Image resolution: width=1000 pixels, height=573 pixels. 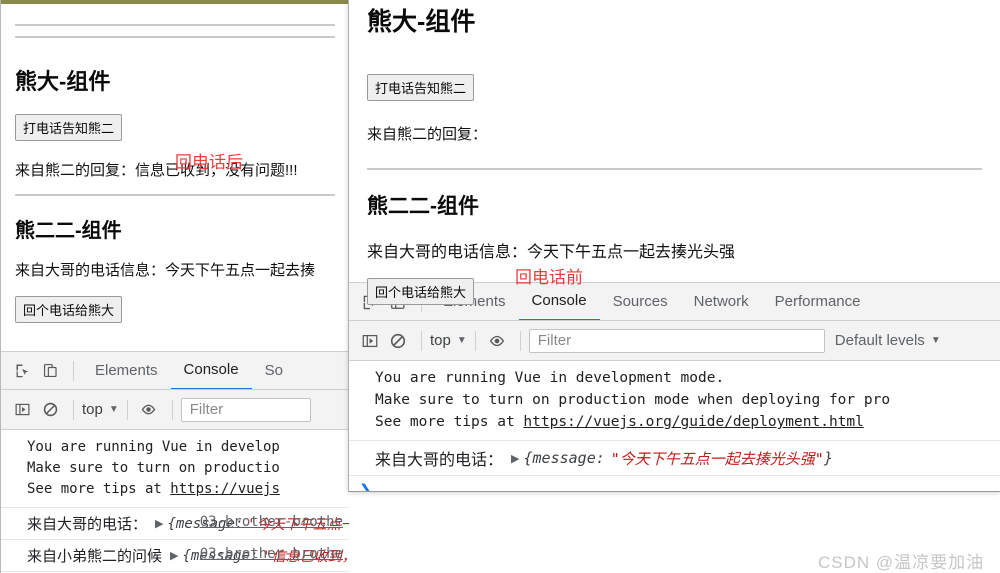 I want to click on tab-sources: So, so click(x=274, y=370).